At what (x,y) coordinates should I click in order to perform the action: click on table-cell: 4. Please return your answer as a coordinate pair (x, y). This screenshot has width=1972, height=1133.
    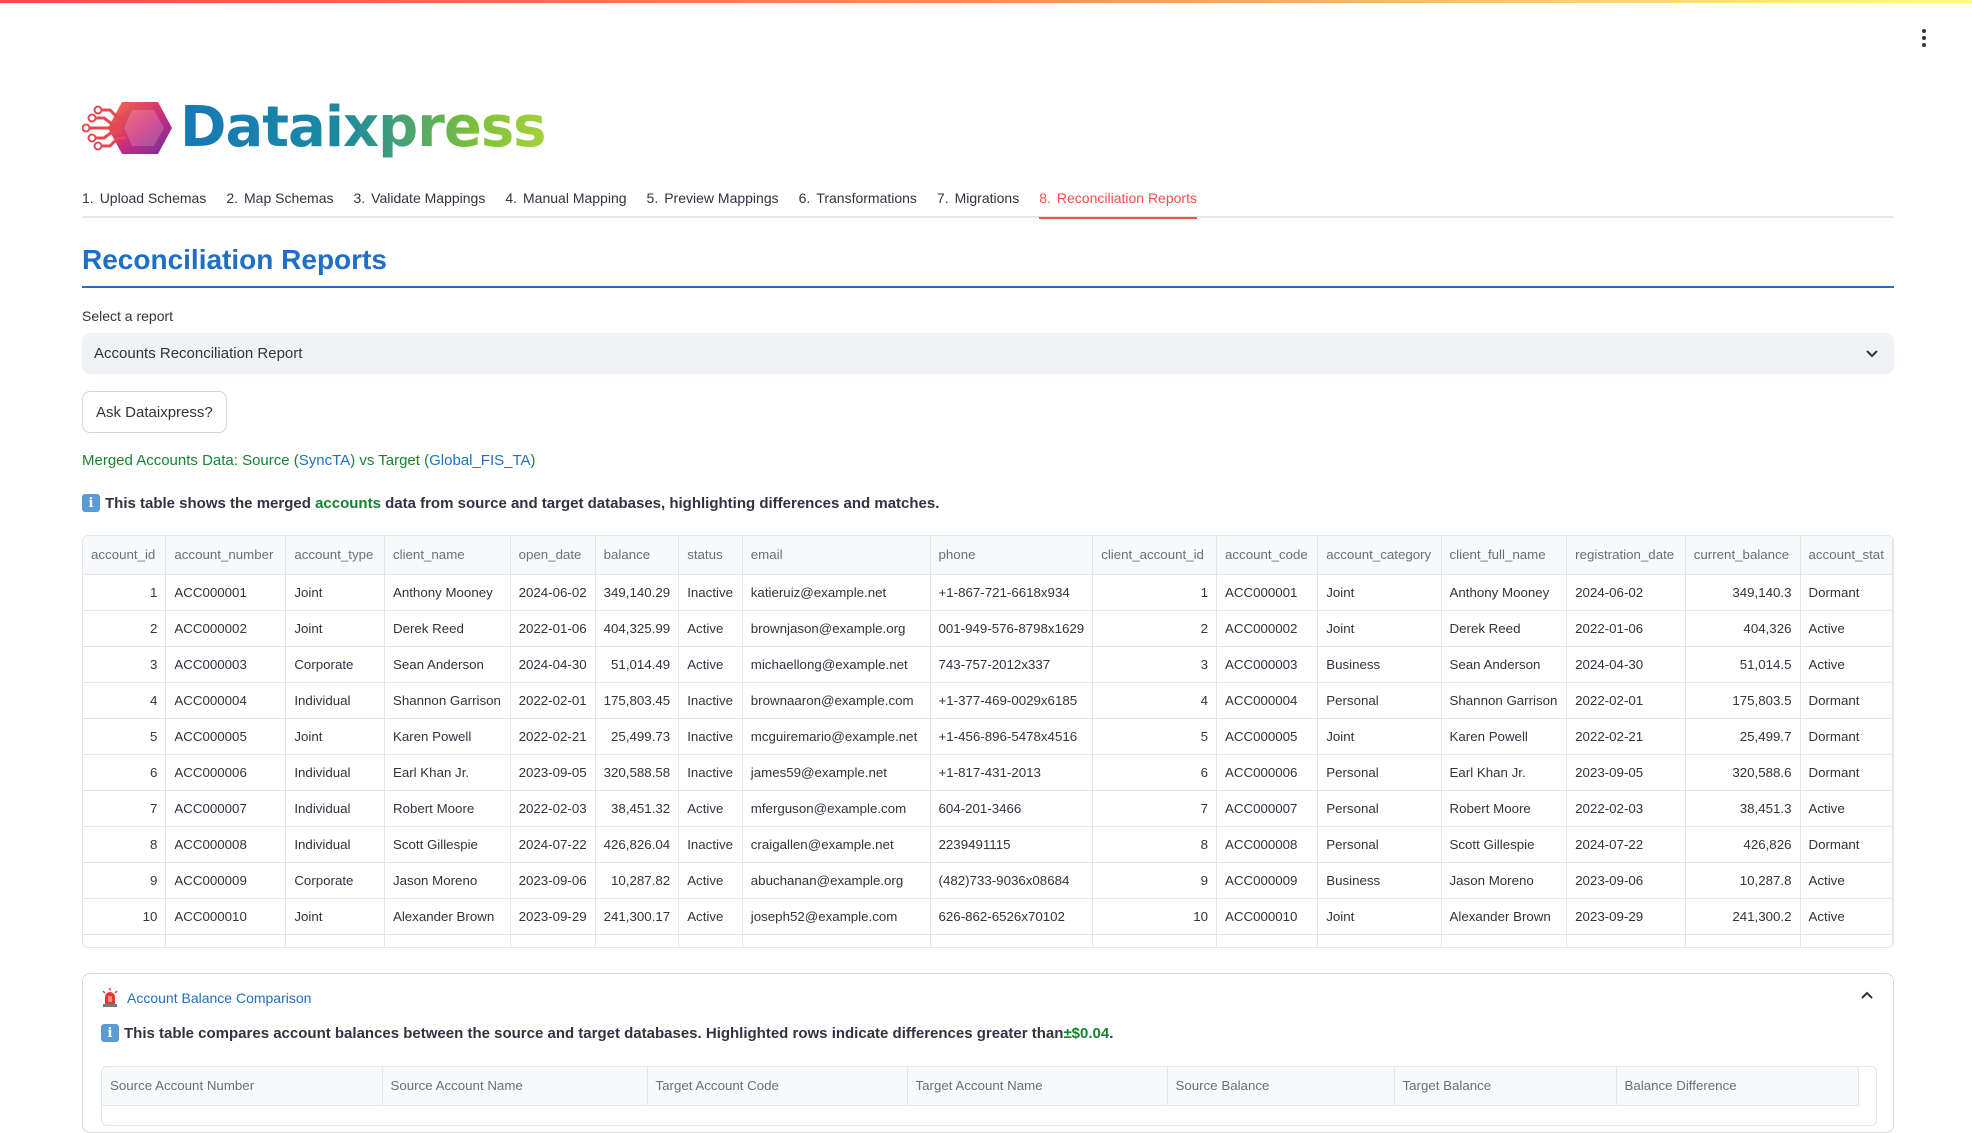
    Looking at the image, I should click on (1154, 700).